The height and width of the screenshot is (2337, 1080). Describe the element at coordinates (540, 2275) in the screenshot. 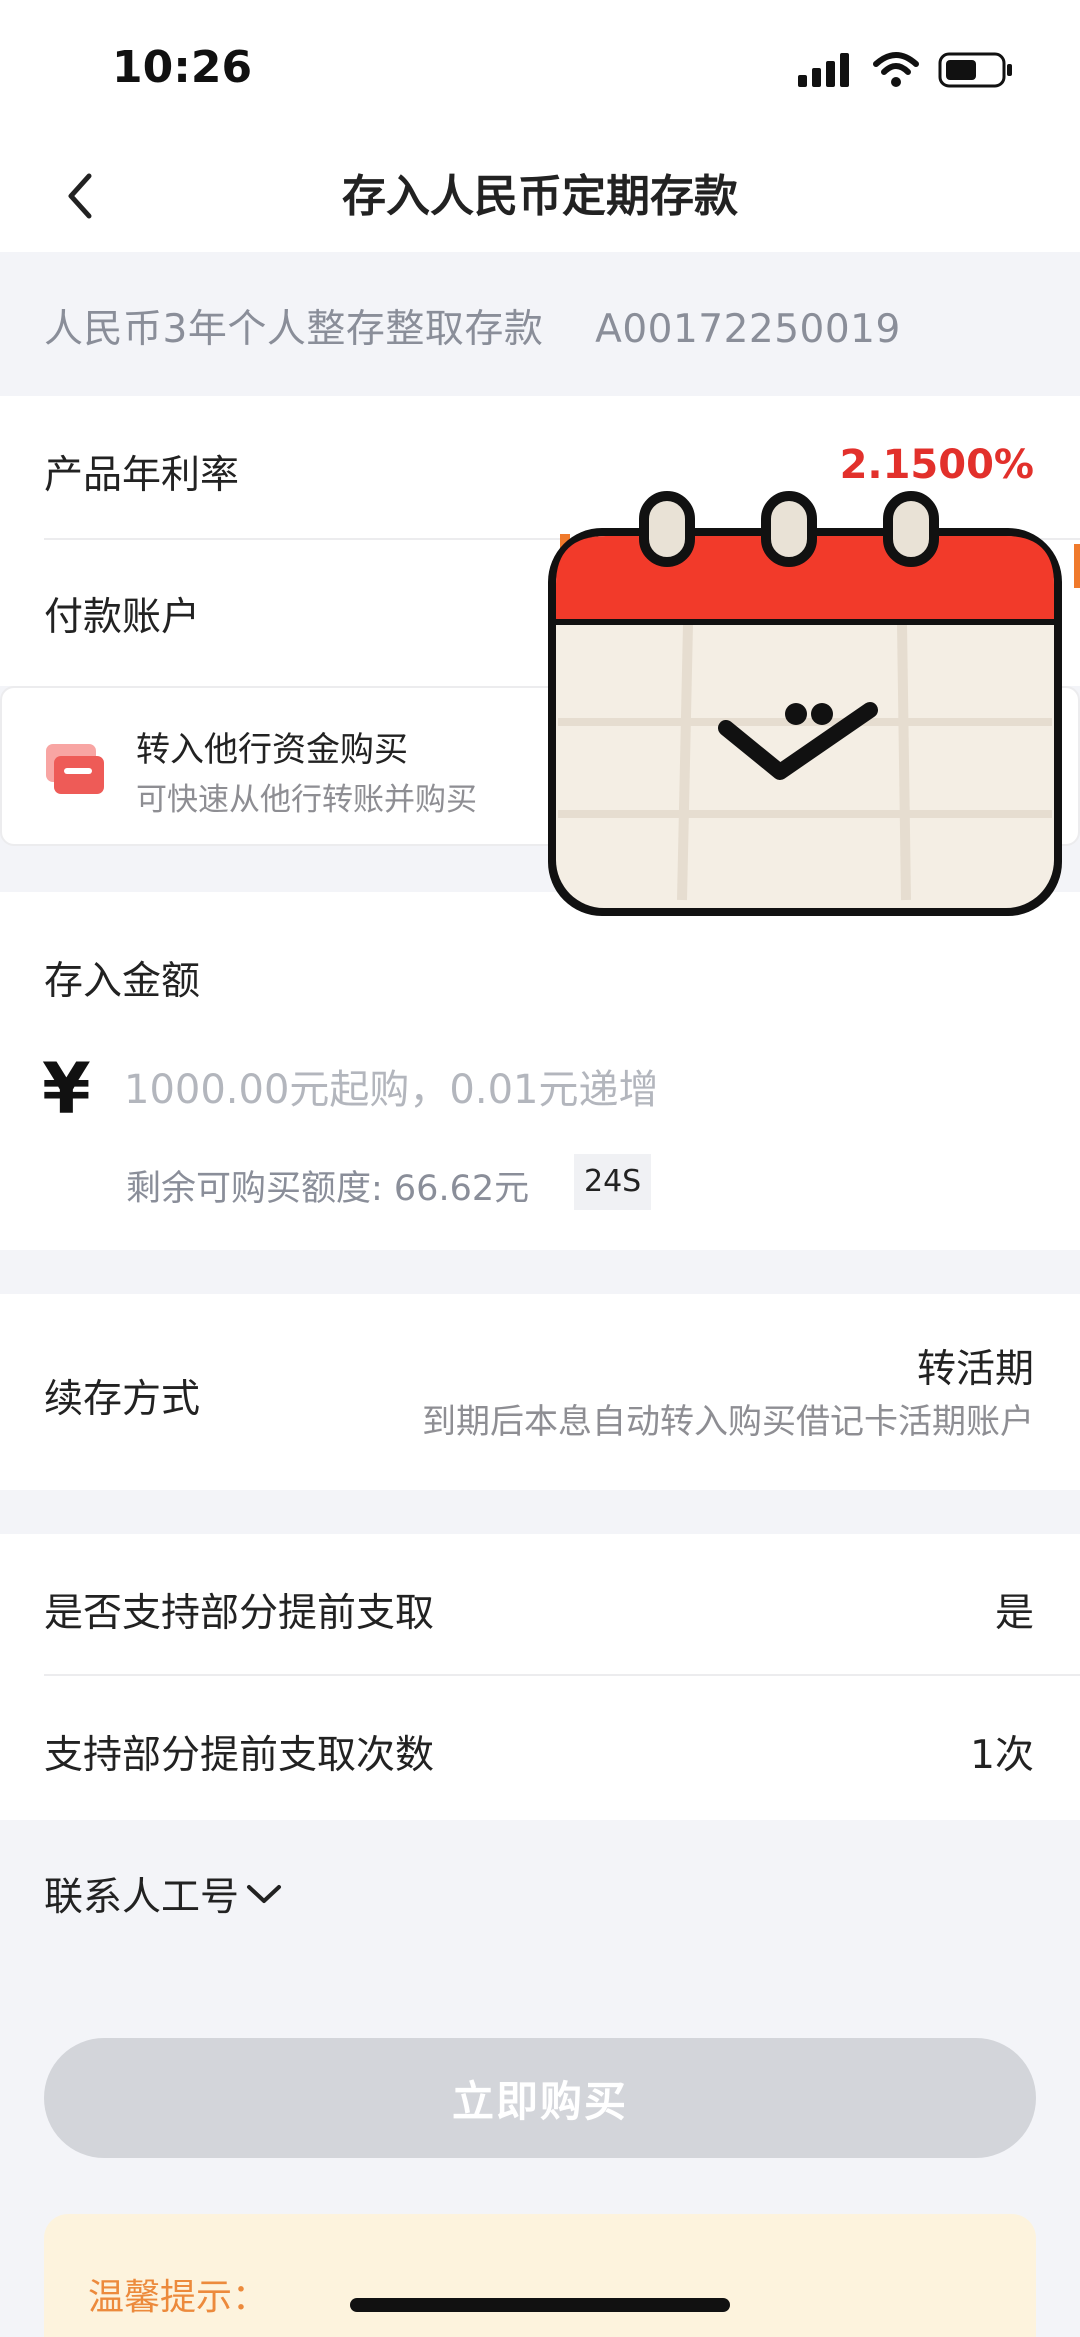

I see `tips-panel: 温馨提示：` at that location.